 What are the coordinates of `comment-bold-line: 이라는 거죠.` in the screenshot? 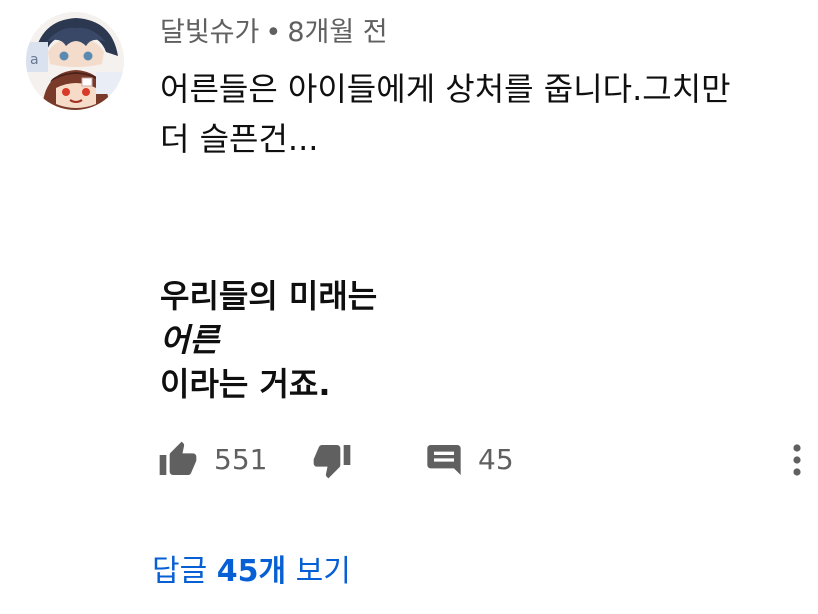 It's located at (245, 384).